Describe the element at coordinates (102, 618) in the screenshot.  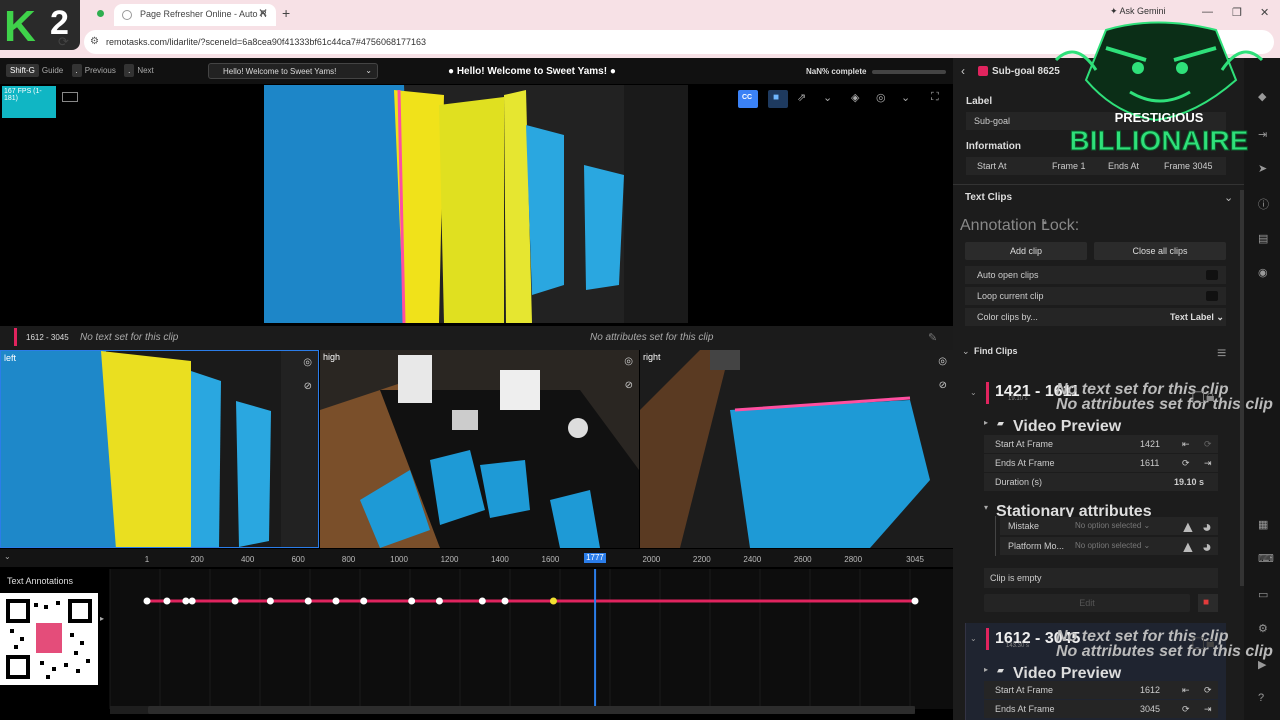
I see `timeline-side-arrow-icon: ▸` at that location.